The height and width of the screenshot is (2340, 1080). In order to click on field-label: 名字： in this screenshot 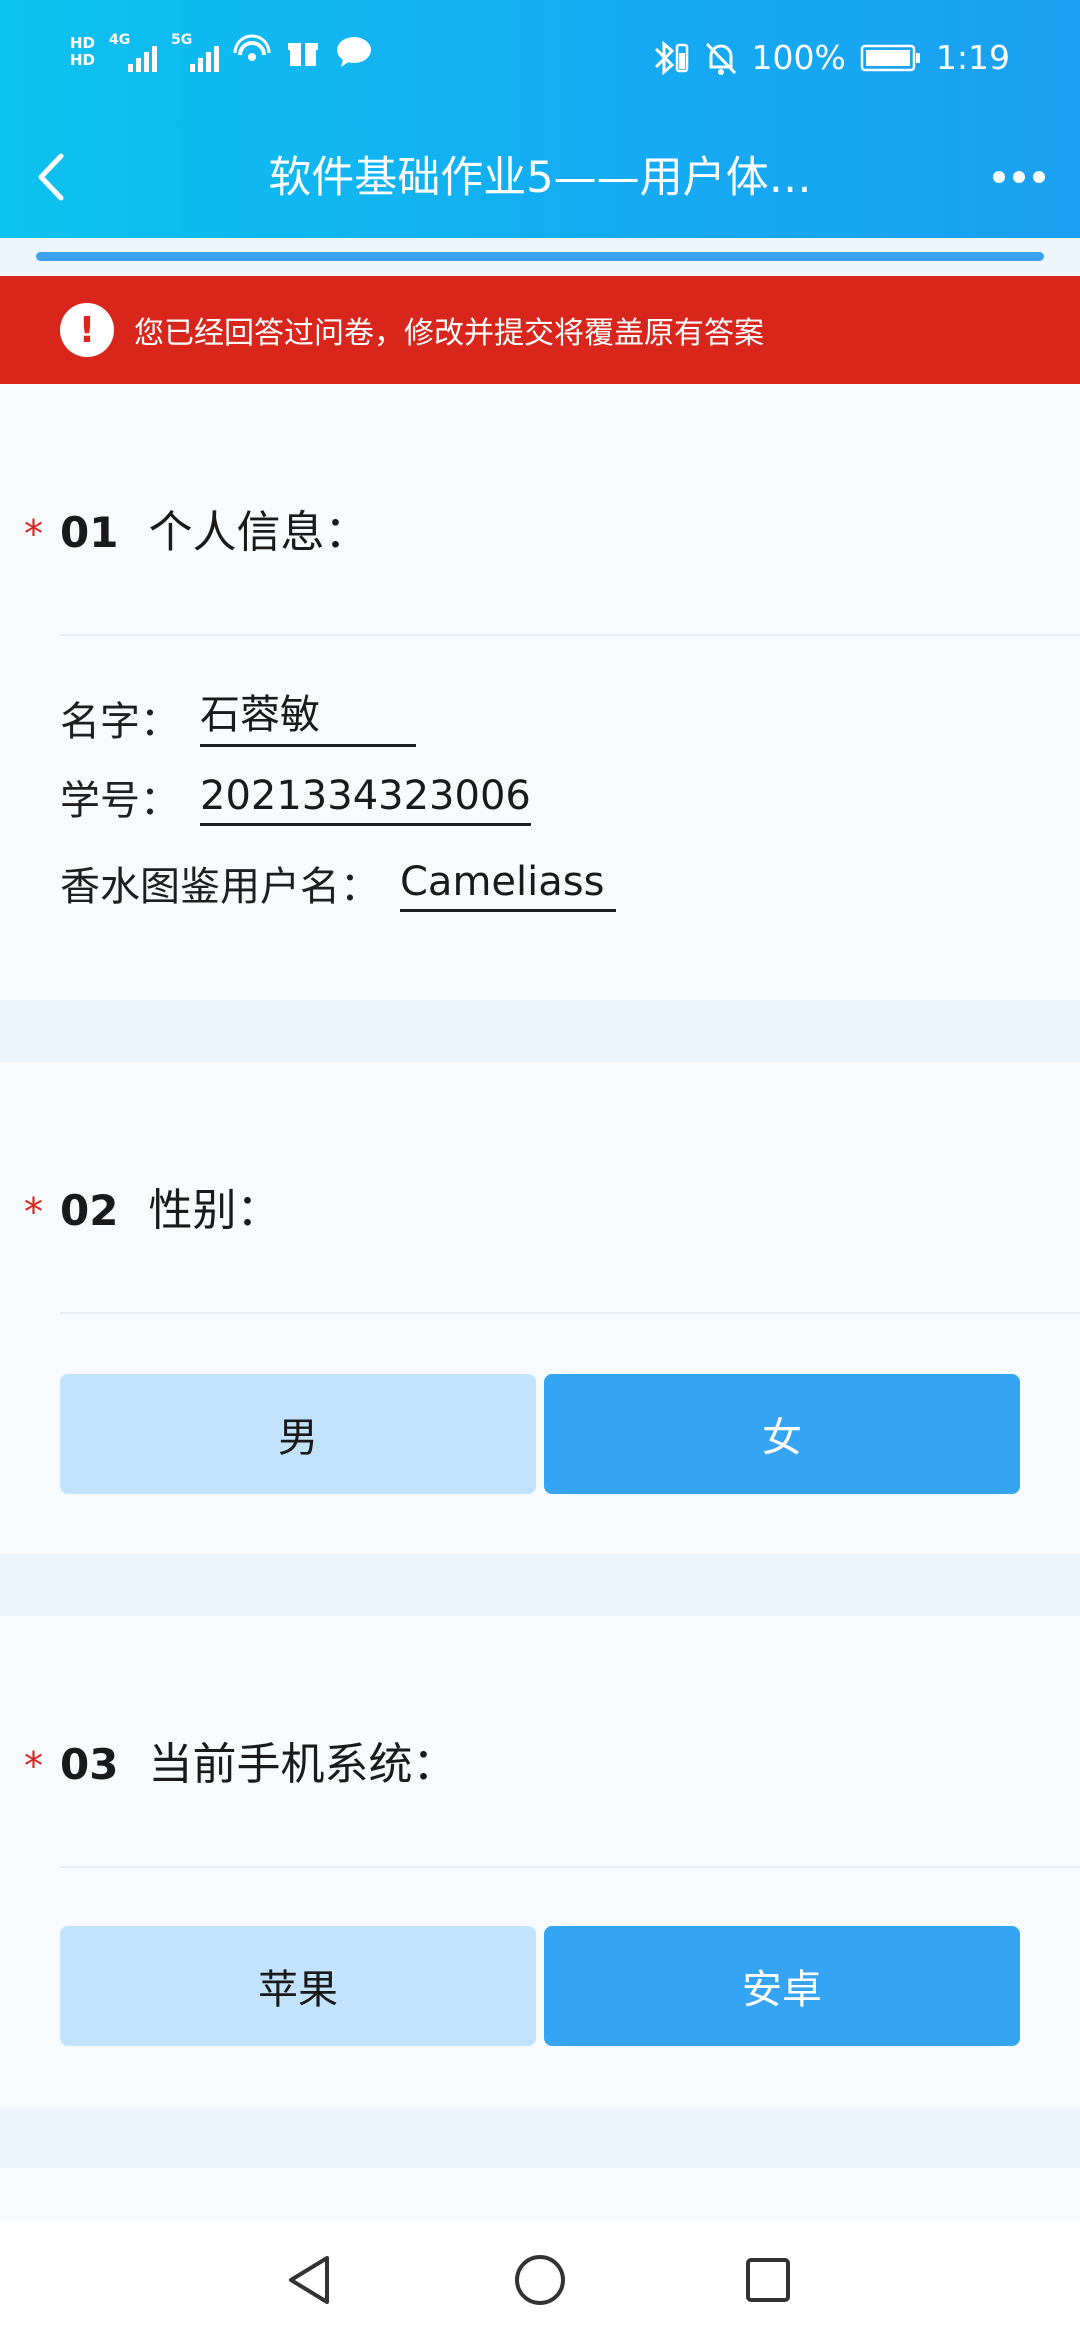, I will do `click(120, 722)`.